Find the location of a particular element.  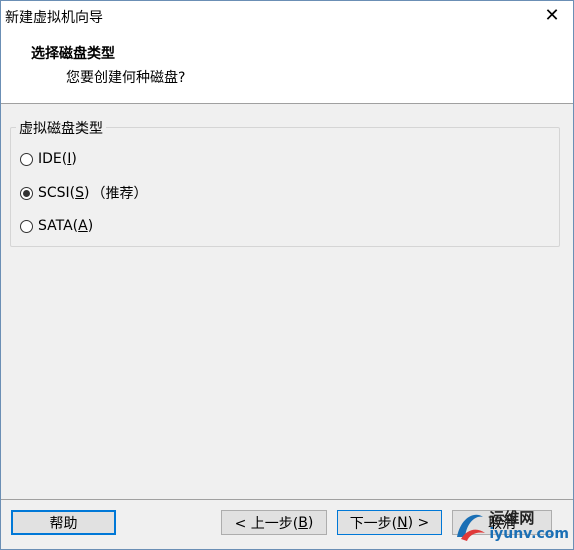

watermark-cn: 运维网 is located at coordinates (512, 517).